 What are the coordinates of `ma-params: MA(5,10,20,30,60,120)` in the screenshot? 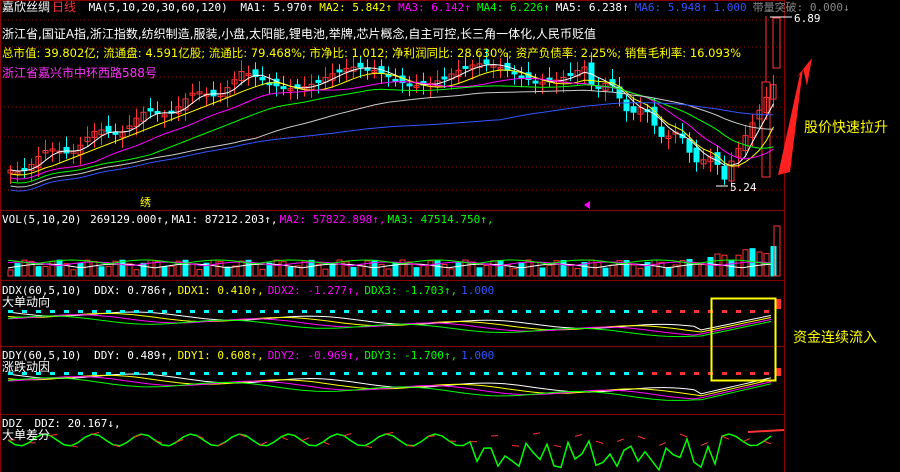 It's located at (158, 7).